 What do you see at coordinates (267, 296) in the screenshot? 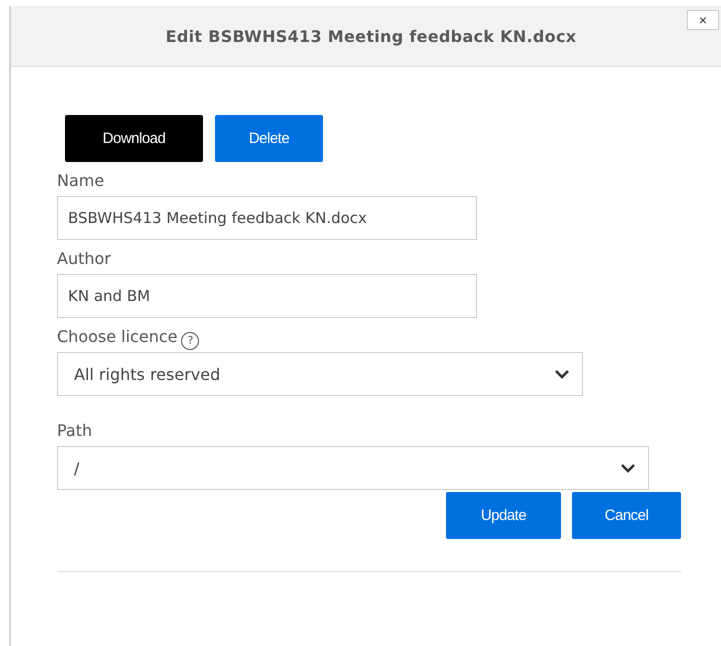
I see `text-field: KN and BM` at bounding box center [267, 296].